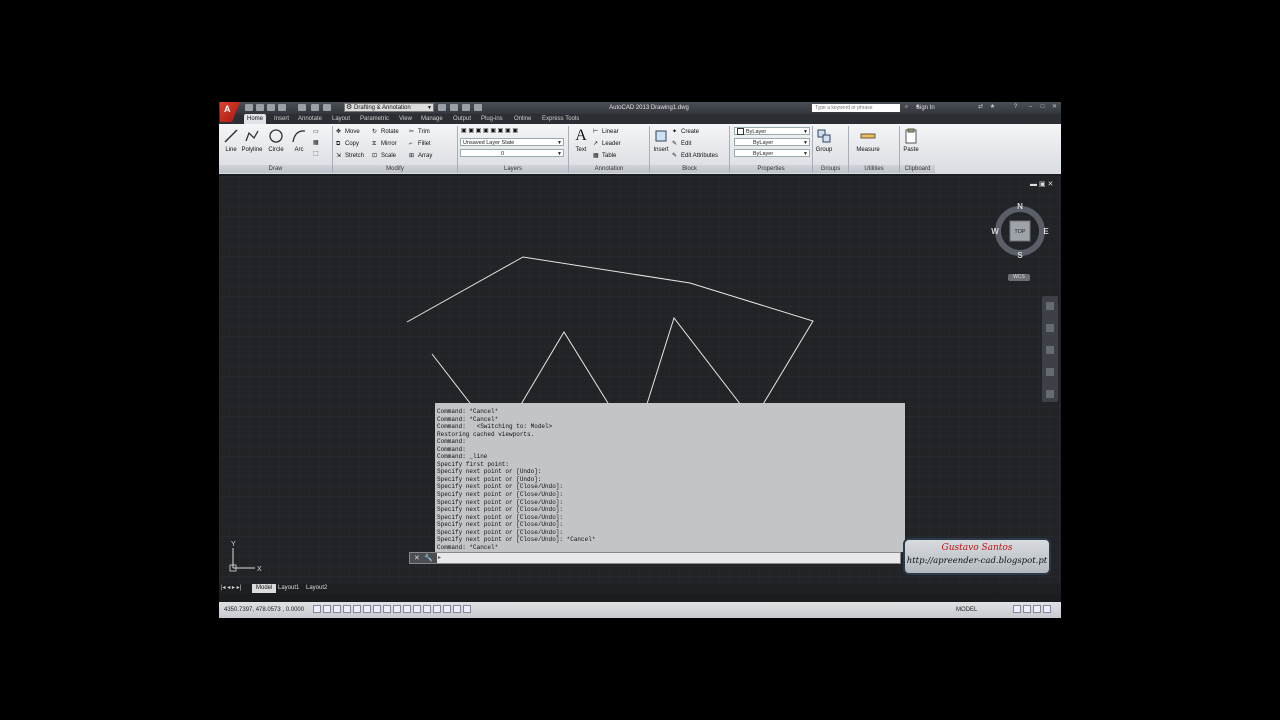 This screenshot has height=720, width=1280. What do you see at coordinates (874, 169) in the screenshot?
I see `utilities-panel-title: Utilities` at bounding box center [874, 169].